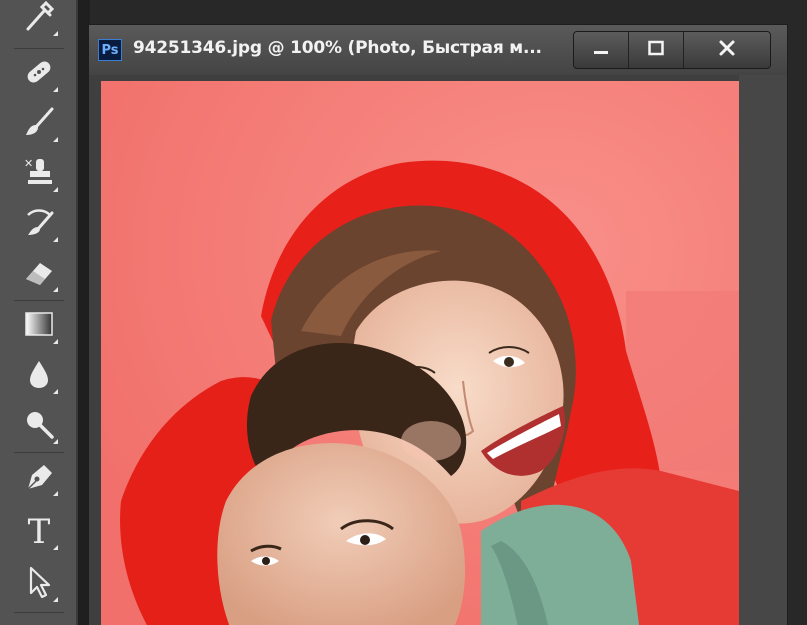  I want to click on type-tool: T, so click(39, 532).